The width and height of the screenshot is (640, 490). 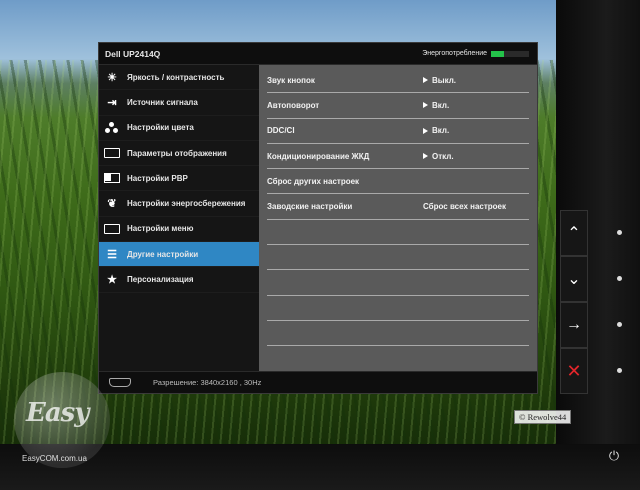 I want to click on menu-item-2: ⇥ Источник сигнала, so click(x=179, y=103).